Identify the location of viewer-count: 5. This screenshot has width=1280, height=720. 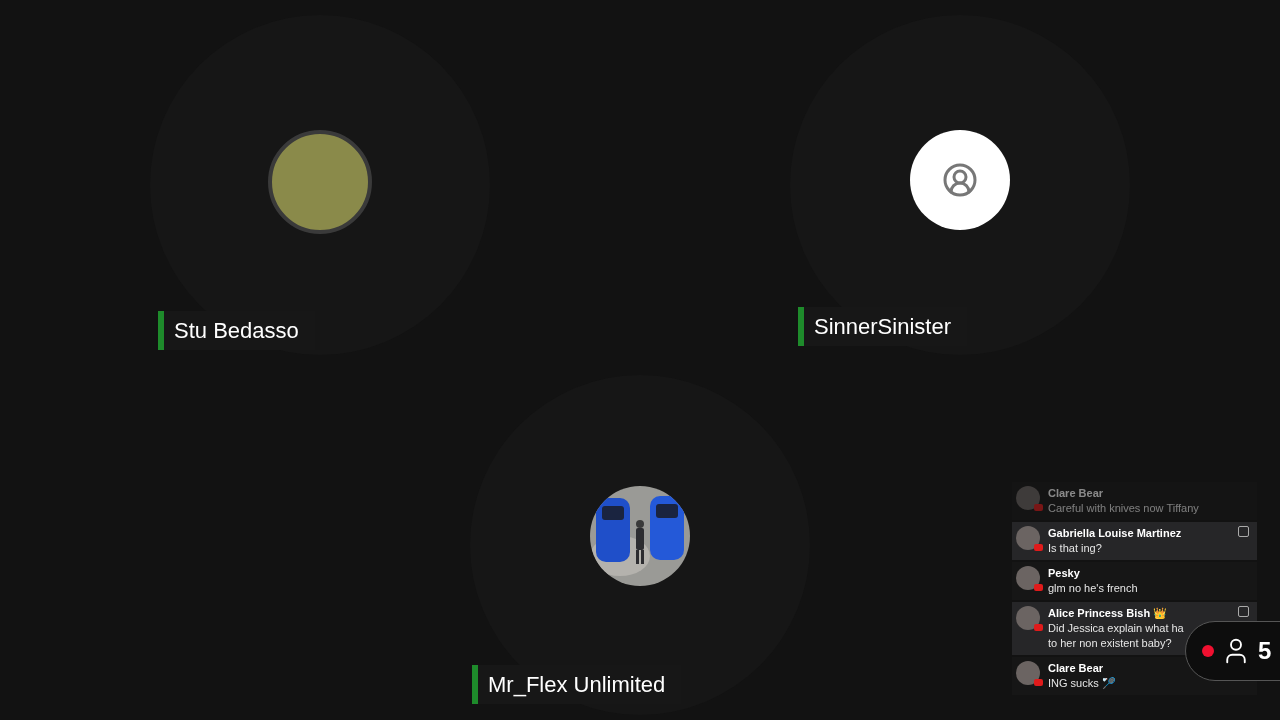
(1265, 651).